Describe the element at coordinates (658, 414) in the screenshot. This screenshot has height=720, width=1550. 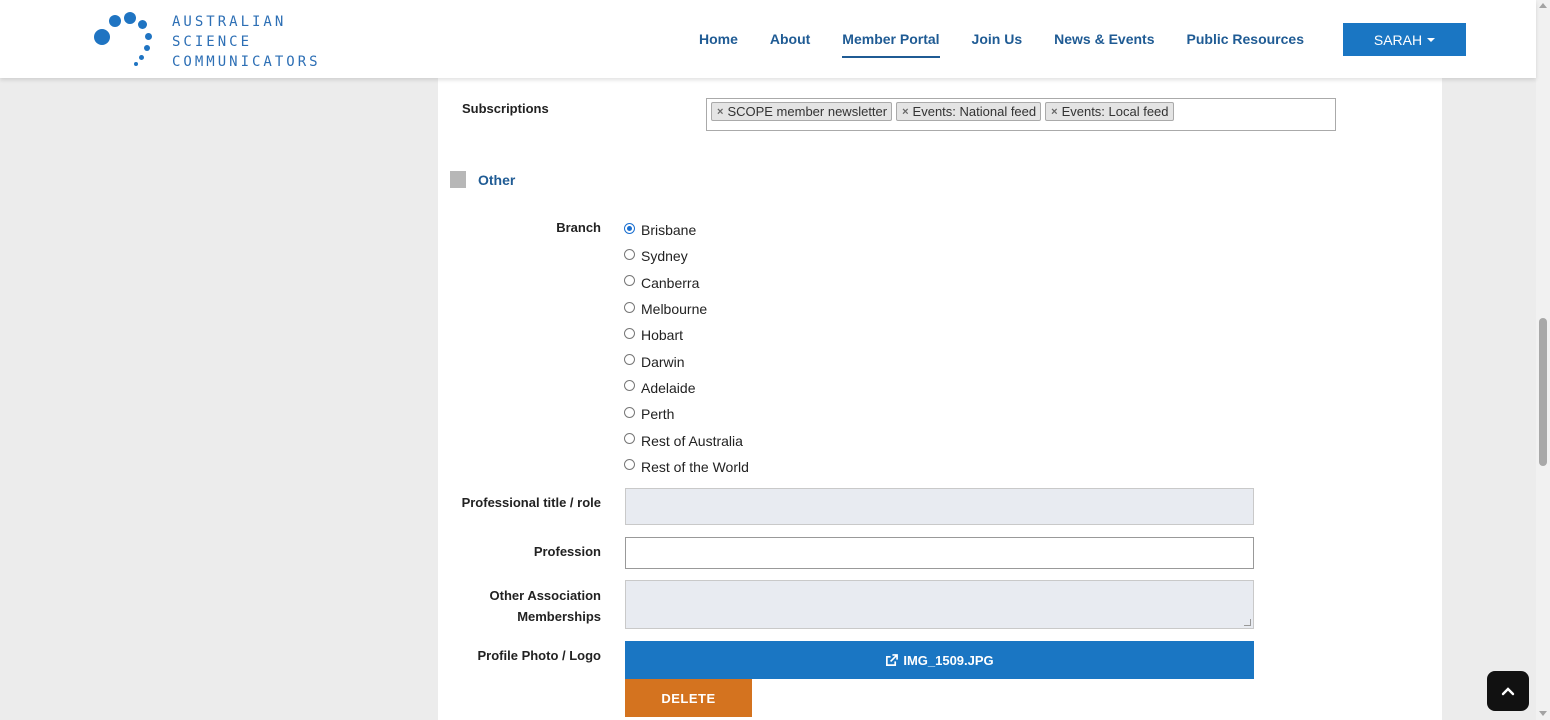
I see `branch-option-label: Perth` at that location.